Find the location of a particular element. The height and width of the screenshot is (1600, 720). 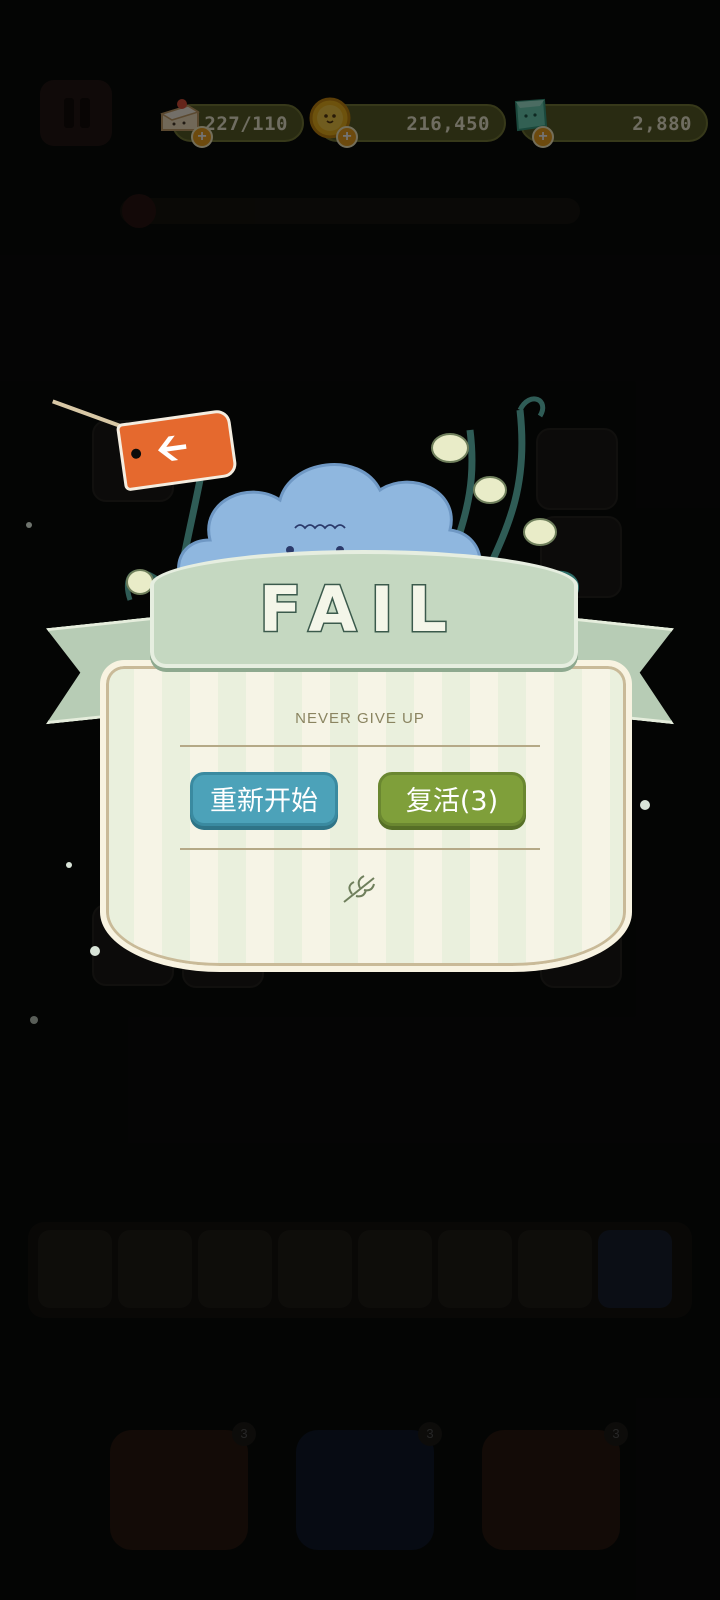

shuffle-count-badge: 3 is located at coordinates (430, 1434).